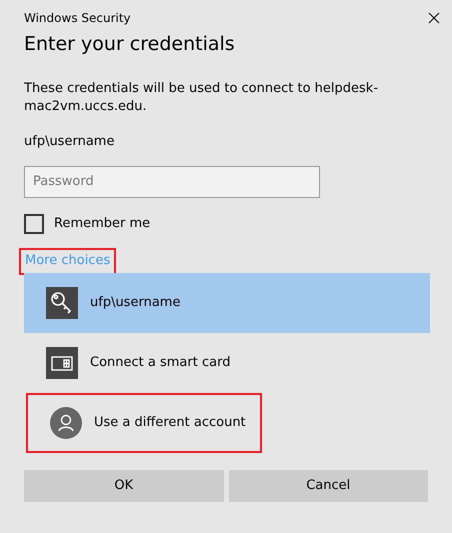 This screenshot has width=452, height=533. Describe the element at coordinates (227, 362) in the screenshot. I see `account-option: Connect a smart card` at that location.